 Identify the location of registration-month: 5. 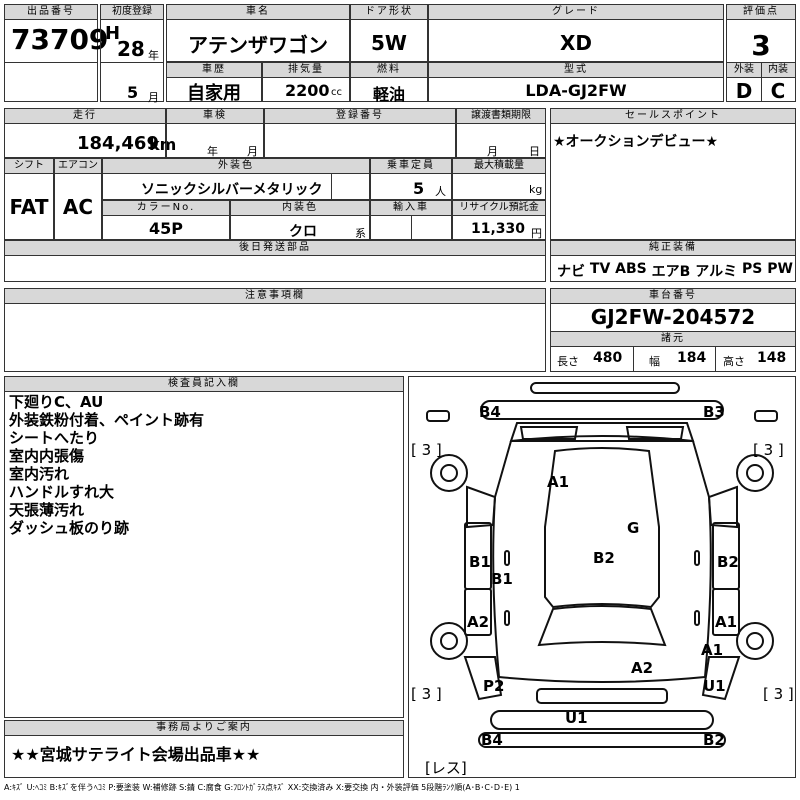
(133, 92).